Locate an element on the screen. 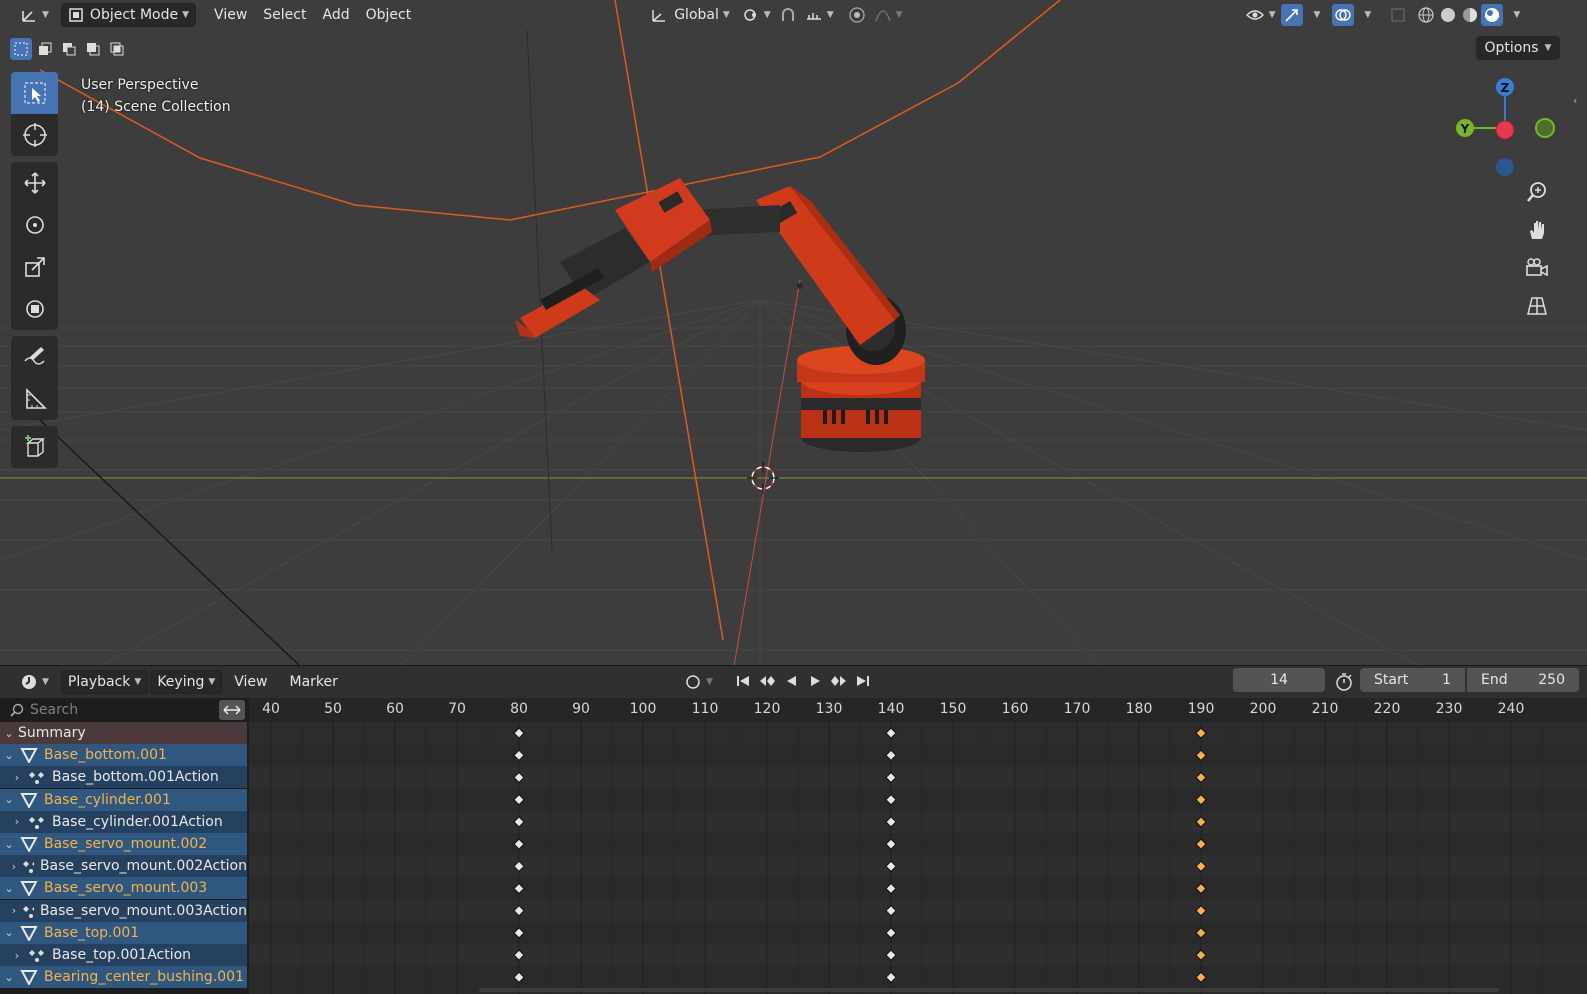  navigation-gizmo: Z Y is located at coordinates (1510, 126).